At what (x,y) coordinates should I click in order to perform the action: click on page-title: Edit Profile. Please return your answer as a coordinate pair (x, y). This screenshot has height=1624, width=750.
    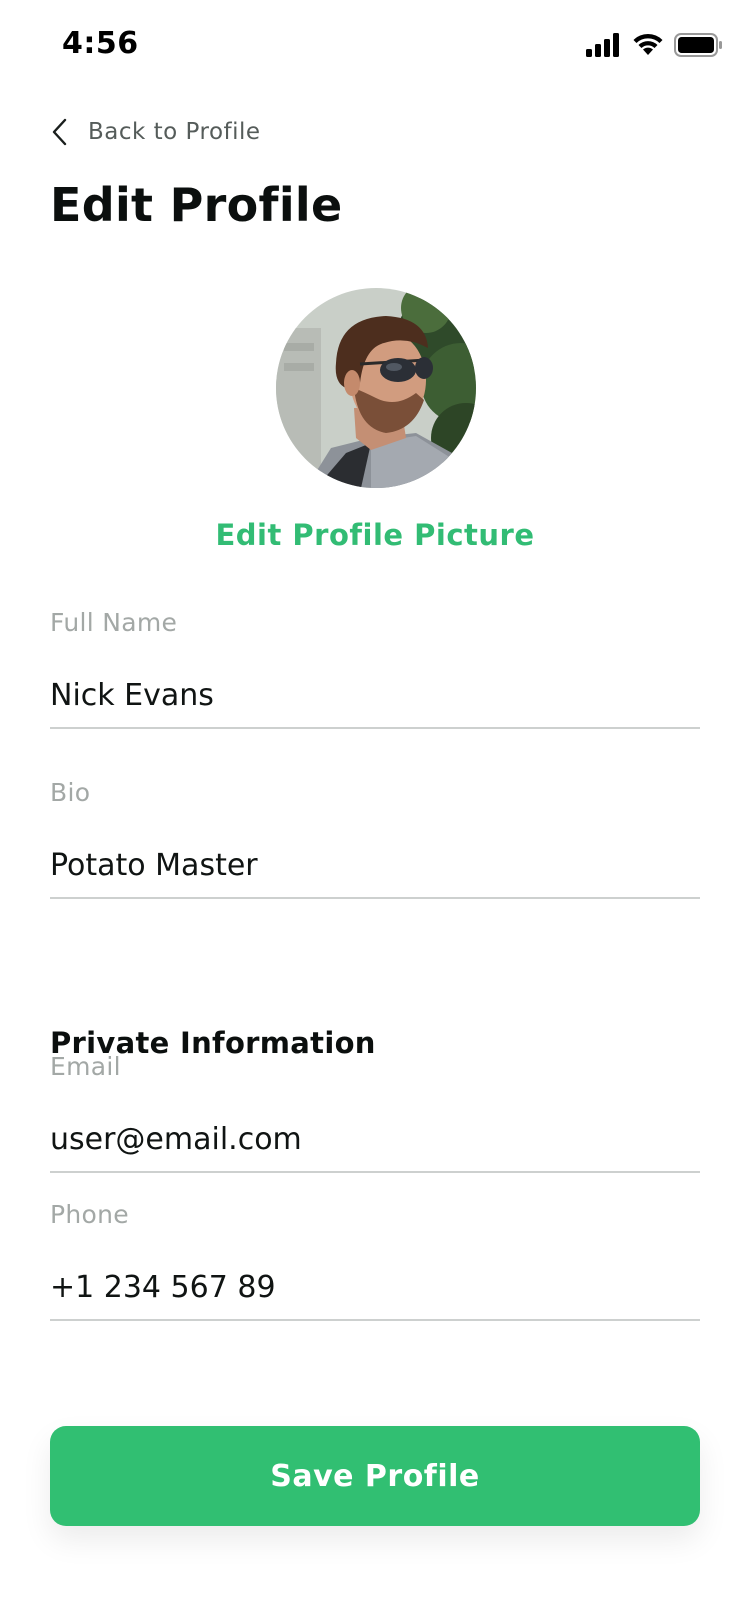
    Looking at the image, I should click on (196, 205).